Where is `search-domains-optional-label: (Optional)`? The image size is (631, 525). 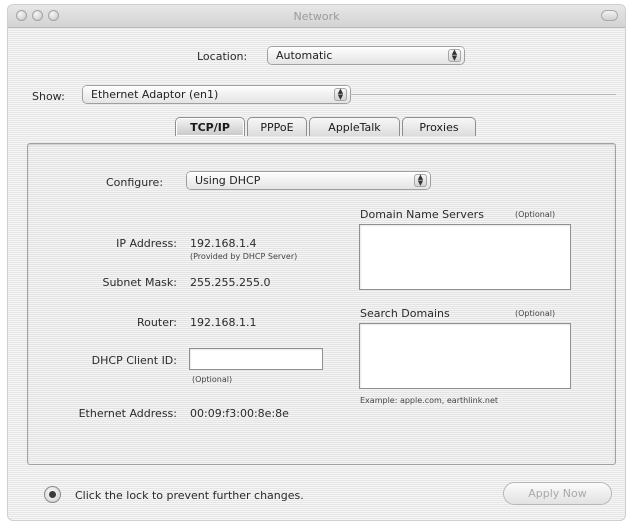 search-domains-optional-label: (Optional) is located at coordinates (535, 313).